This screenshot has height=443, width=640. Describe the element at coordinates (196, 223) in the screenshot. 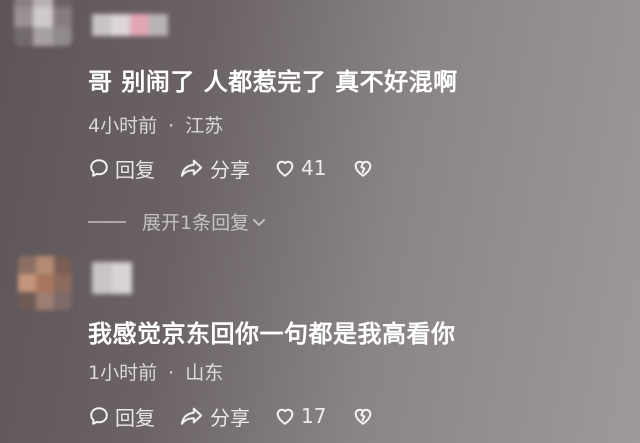

I see `expand-replies-label: 展开1条回复` at that location.